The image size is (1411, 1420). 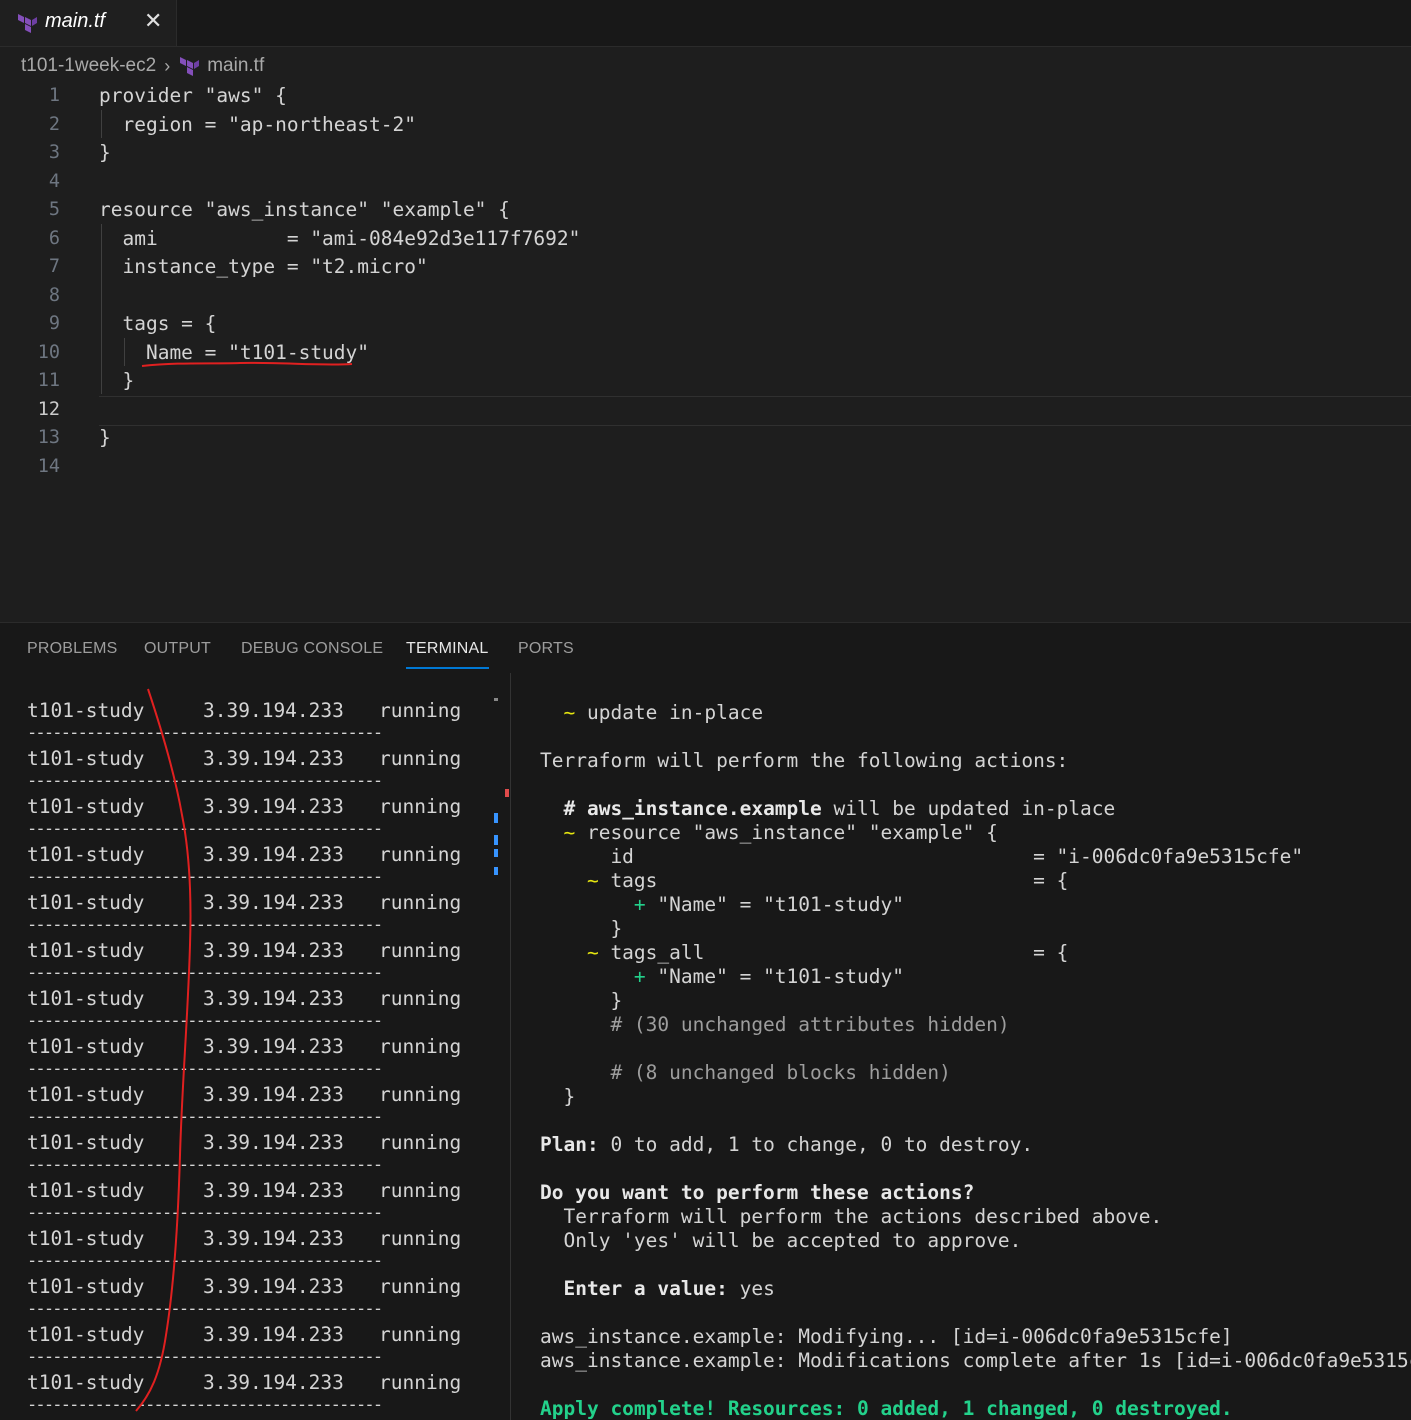 What do you see at coordinates (48, 409) in the screenshot?
I see `line-number-active: 12` at bounding box center [48, 409].